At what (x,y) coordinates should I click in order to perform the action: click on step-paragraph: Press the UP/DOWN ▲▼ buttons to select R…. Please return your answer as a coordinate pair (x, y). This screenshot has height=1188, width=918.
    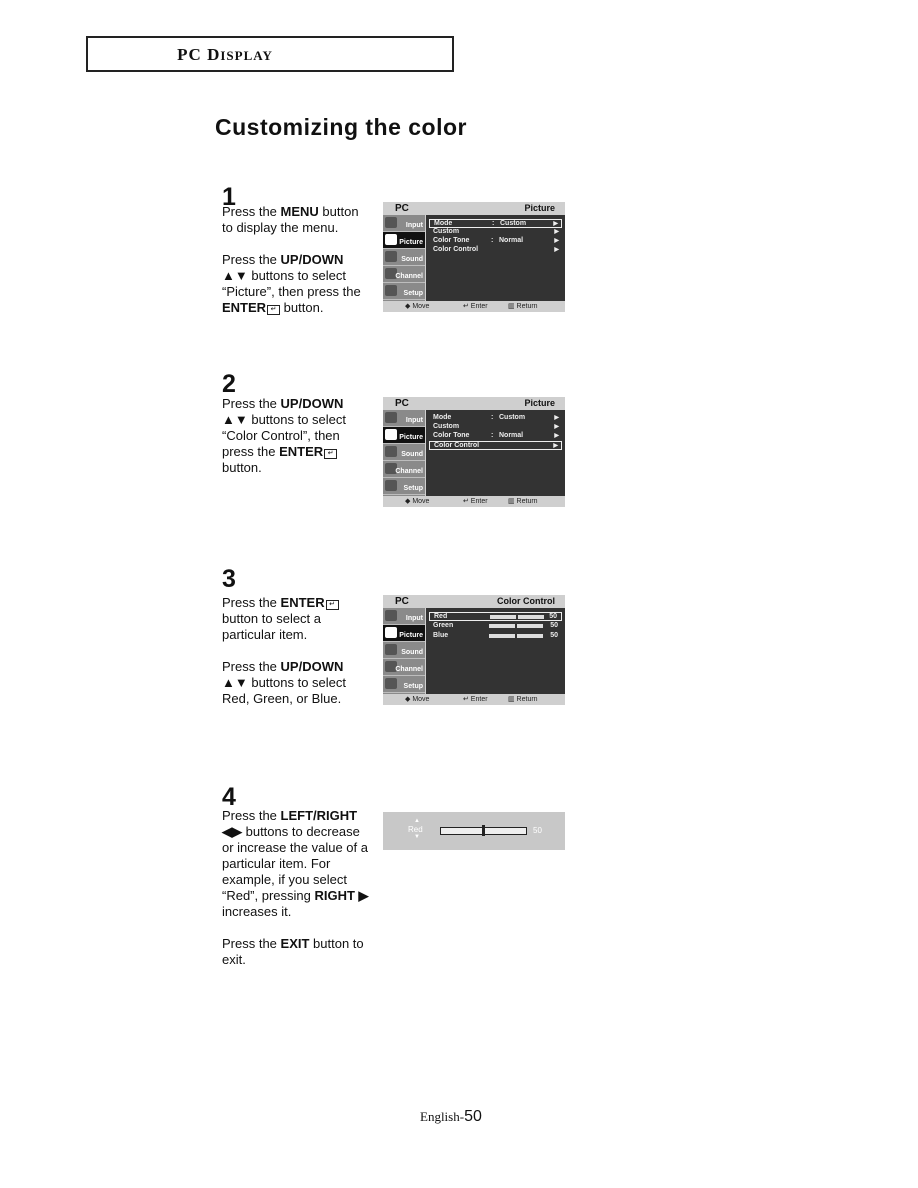
    Looking at the image, I should click on (297, 683).